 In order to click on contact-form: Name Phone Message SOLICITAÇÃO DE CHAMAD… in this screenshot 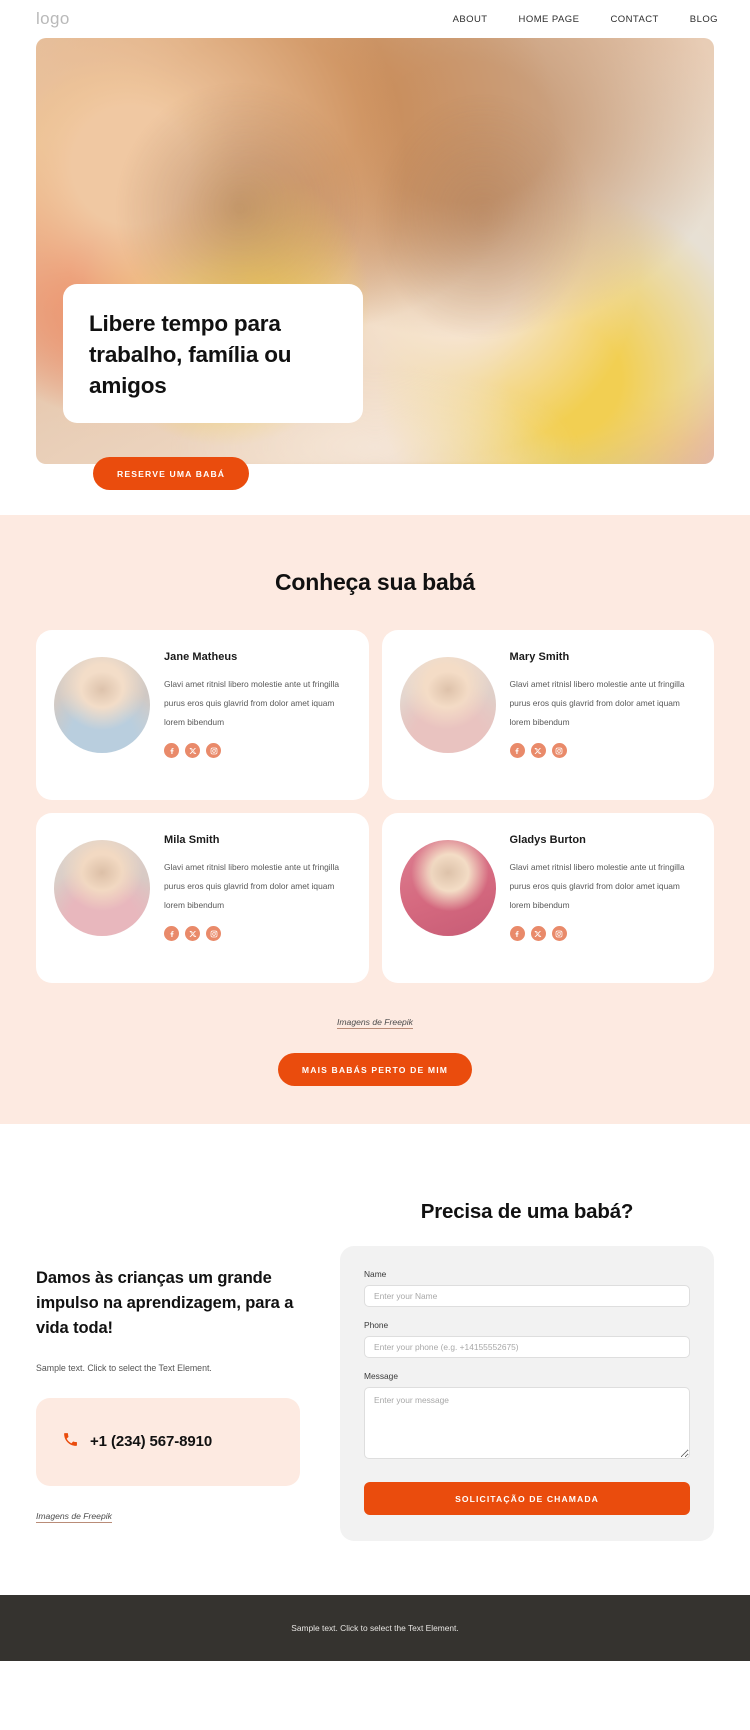, I will do `click(527, 1393)`.